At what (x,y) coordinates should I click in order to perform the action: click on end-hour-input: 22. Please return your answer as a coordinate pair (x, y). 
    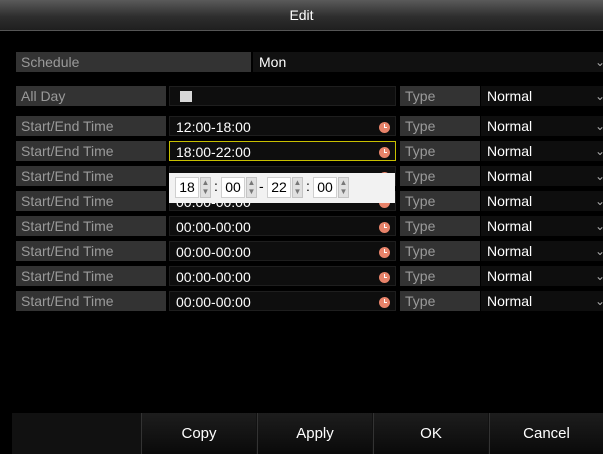
    Looking at the image, I should click on (279, 187).